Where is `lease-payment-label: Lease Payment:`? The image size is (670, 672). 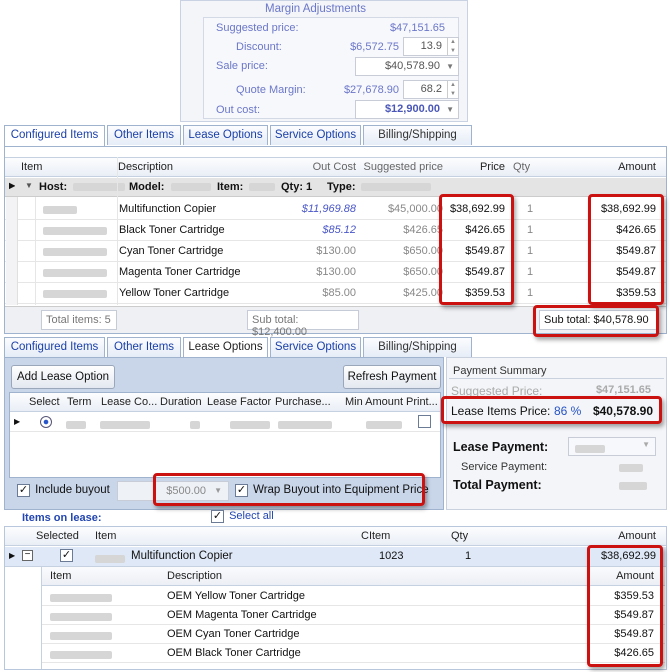 lease-payment-label: Lease Payment: is located at coordinates (501, 447).